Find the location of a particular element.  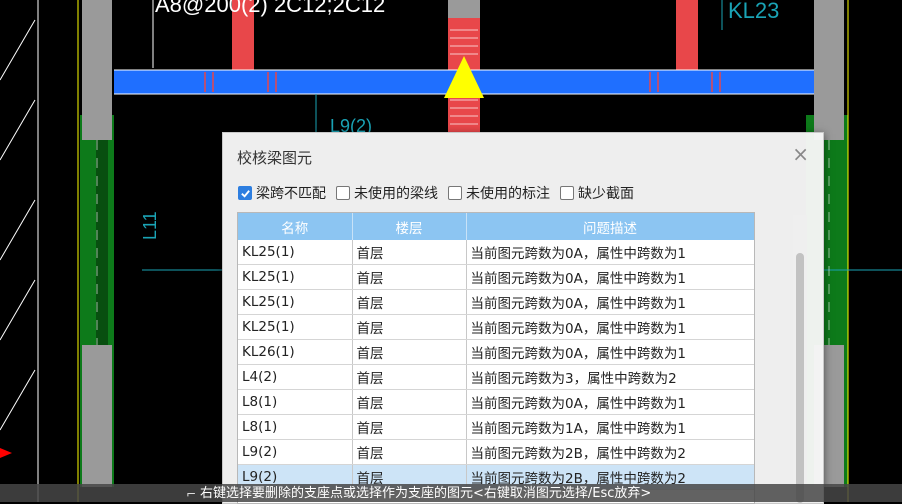

filter-span-mismatch: 梁跨不匹配 is located at coordinates (282, 193).